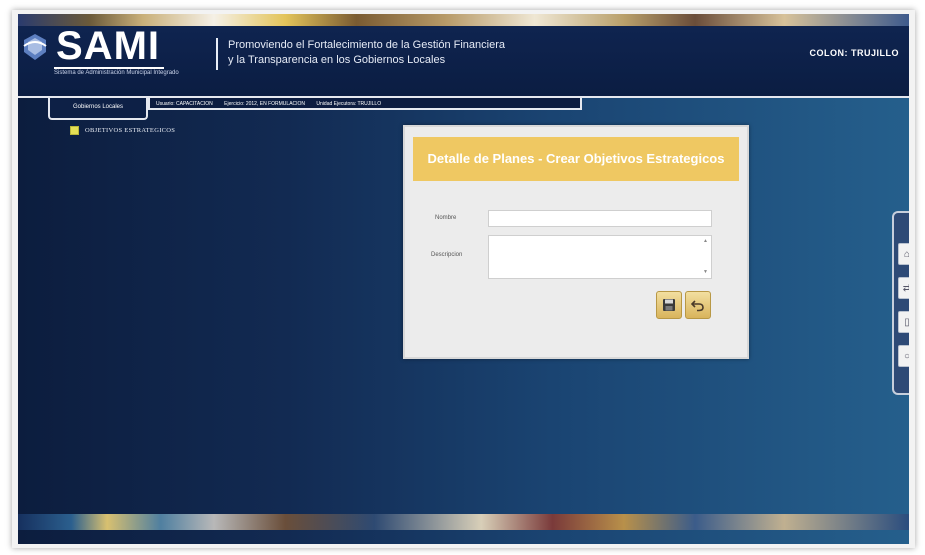 The width and height of the screenshot is (925, 555). I want to click on tree-item-objetivos: OBJETIVOS ESTRATEGICOS, so click(122, 130).